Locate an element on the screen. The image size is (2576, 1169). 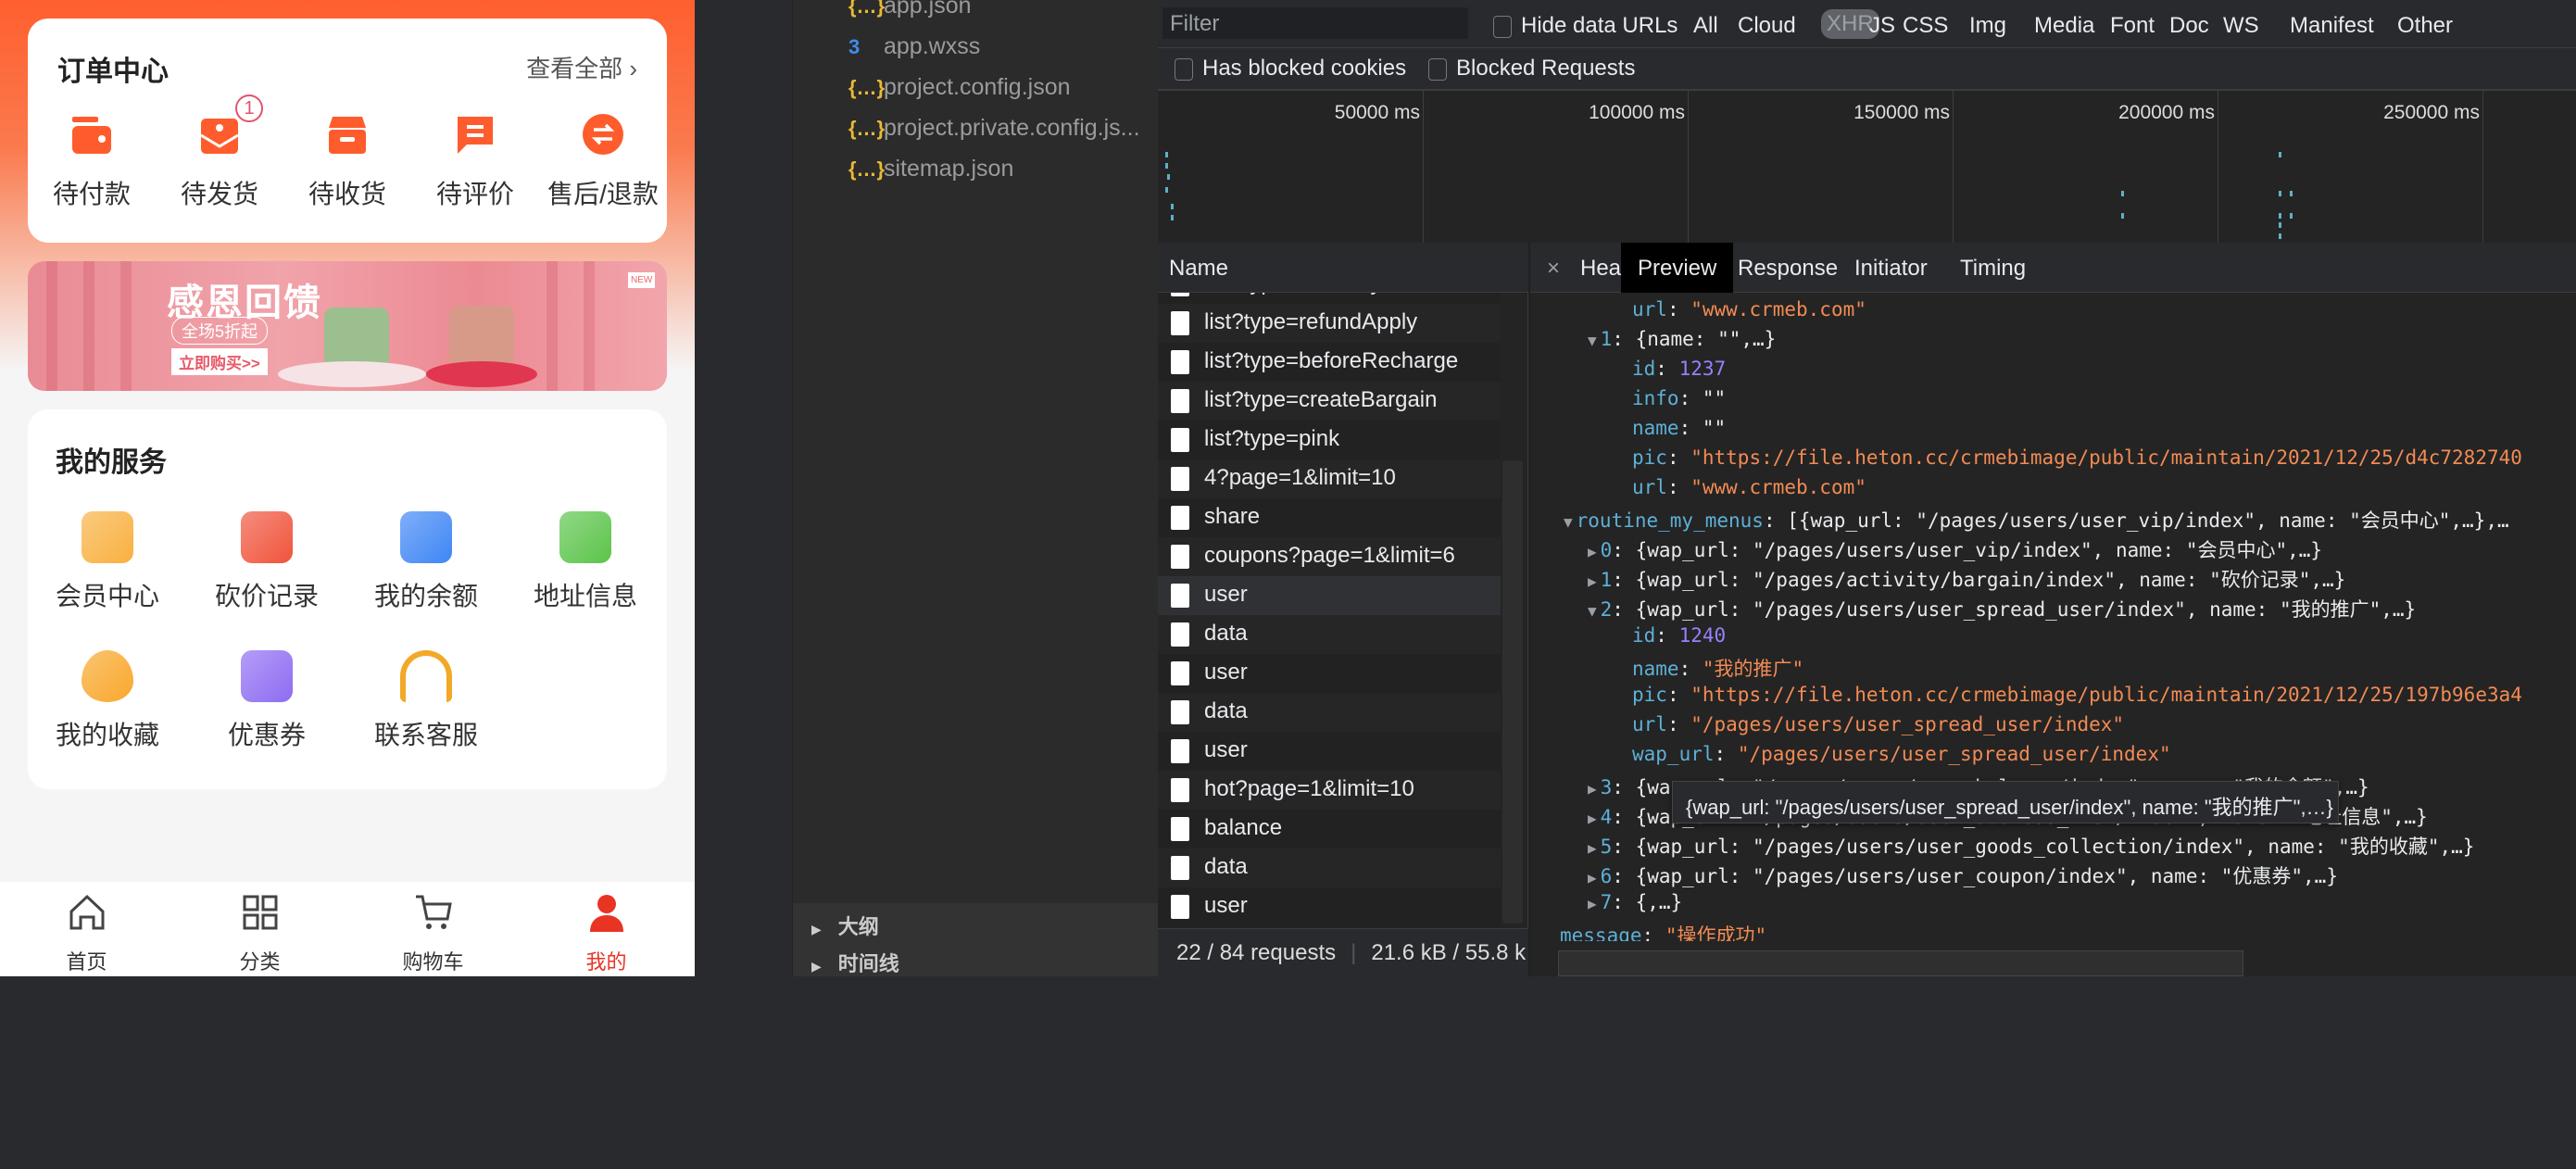
json-line: ▶ 7: {,…} is located at coordinates (1635, 906).